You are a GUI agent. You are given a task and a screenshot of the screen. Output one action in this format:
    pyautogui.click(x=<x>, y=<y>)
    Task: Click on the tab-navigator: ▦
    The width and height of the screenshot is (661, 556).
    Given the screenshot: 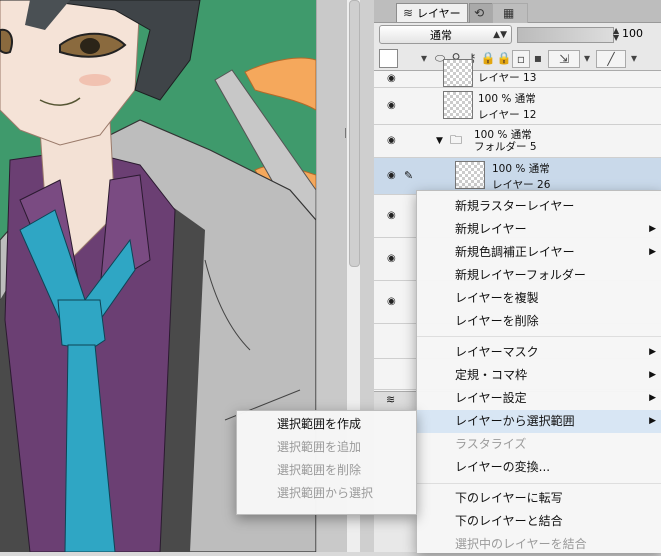 What is the action you would take?
    pyautogui.click(x=510, y=13)
    